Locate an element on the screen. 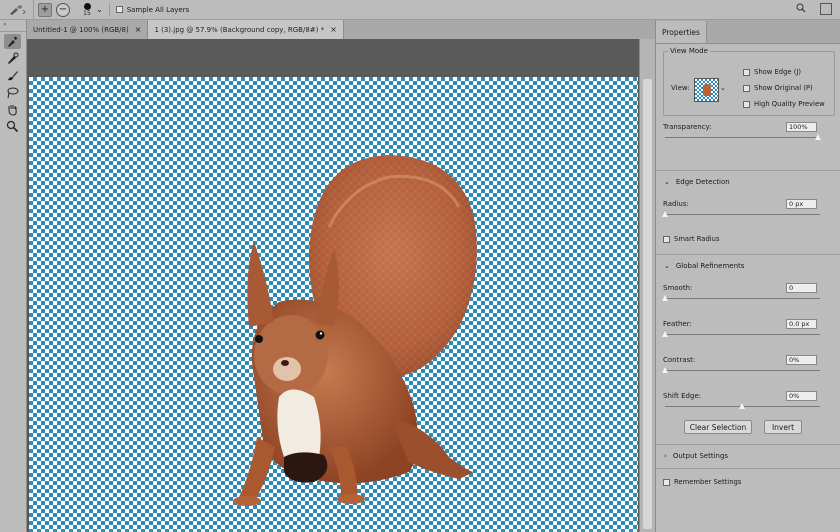  transparency-slider-knob is located at coordinates (818, 137).